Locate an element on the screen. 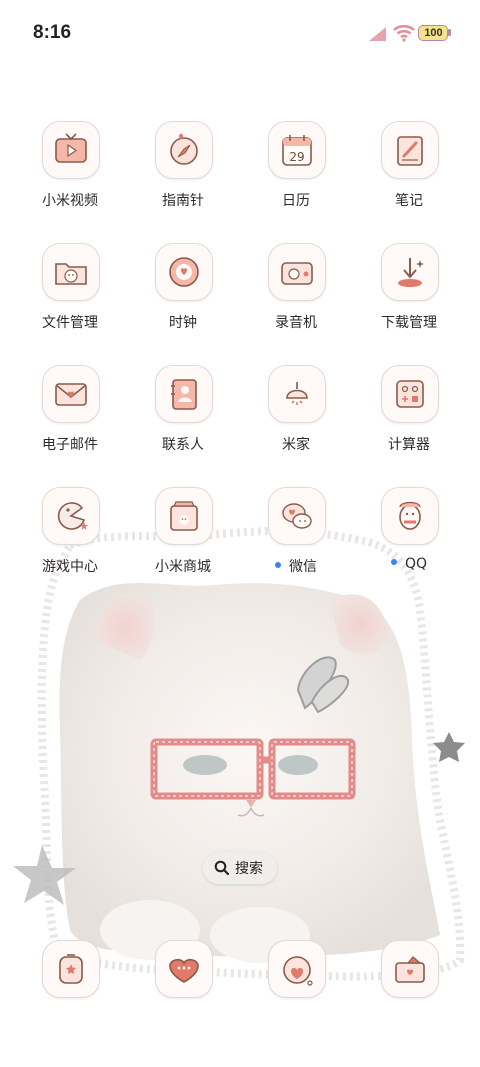 The height and width of the screenshot is (1067, 480). app-label: 时钟 is located at coordinates (183, 323).